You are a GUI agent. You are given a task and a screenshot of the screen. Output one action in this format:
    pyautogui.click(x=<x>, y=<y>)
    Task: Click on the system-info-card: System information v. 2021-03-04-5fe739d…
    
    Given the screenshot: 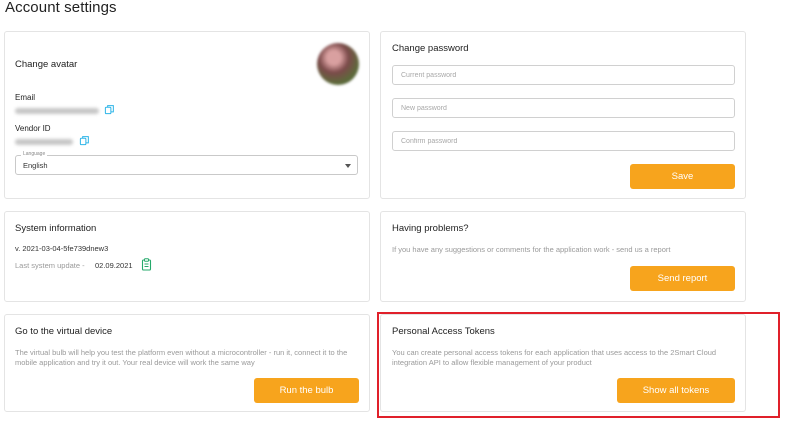 What is the action you would take?
    pyautogui.click(x=187, y=256)
    